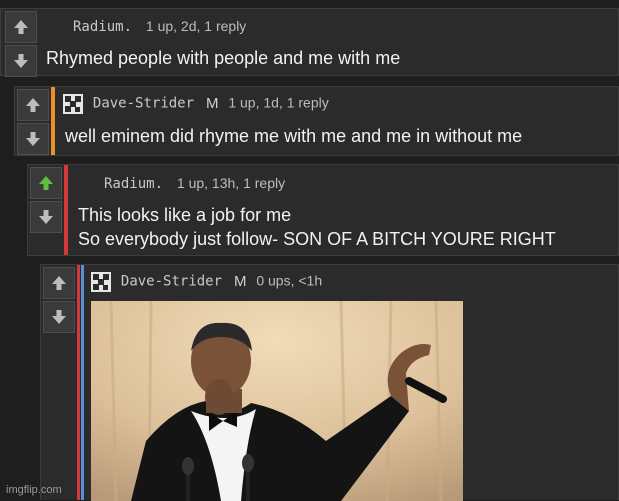 This screenshot has width=619, height=501. I want to click on comment-stats: 0 ups, <1h, so click(289, 280).